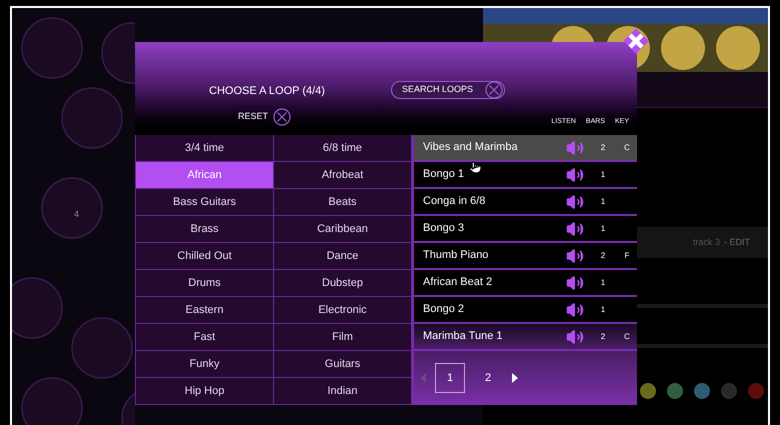  Describe the element at coordinates (343, 229) in the screenshot. I see `category-button: Caribbean` at that location.